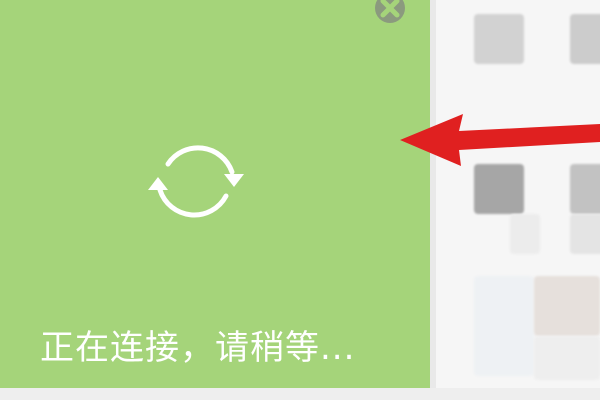 The image size is (600, 400). Describe the element at coordinates (390, 11) in the screenshot. I see `close-icon` at that location.